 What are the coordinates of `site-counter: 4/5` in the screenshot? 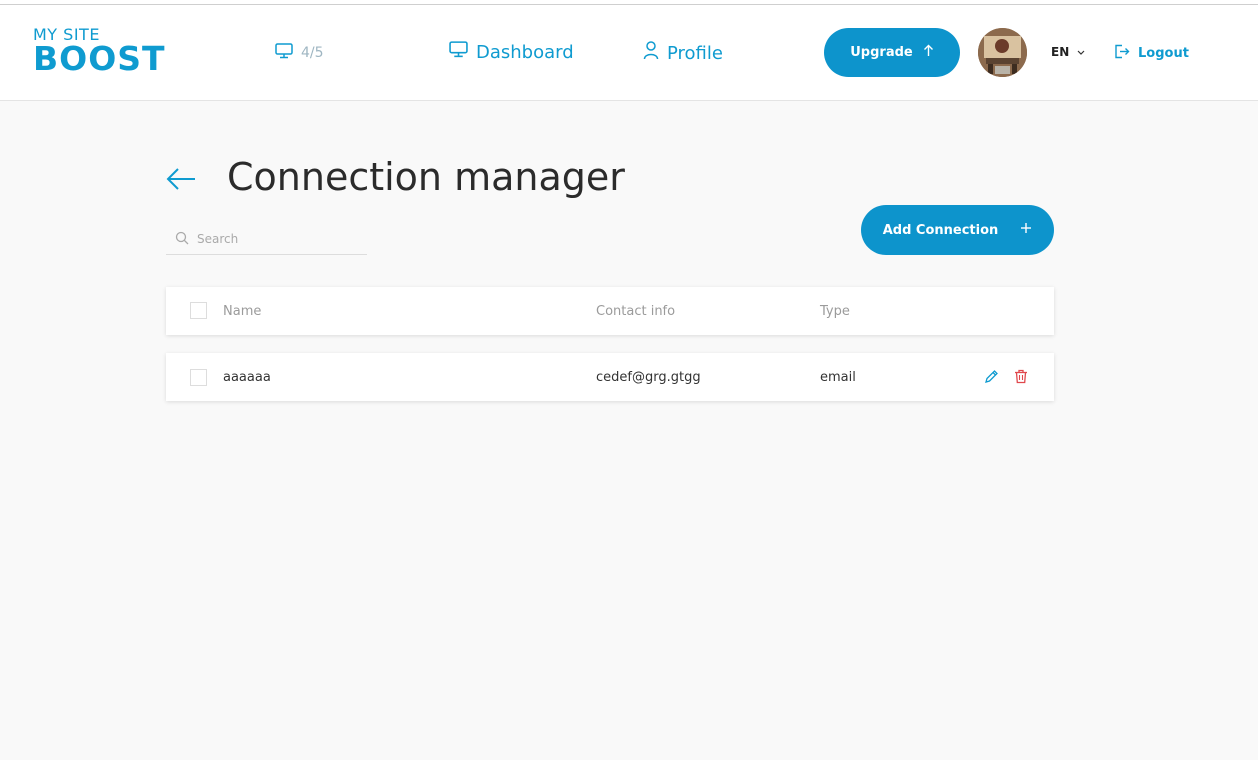 It's located at (299, 53).